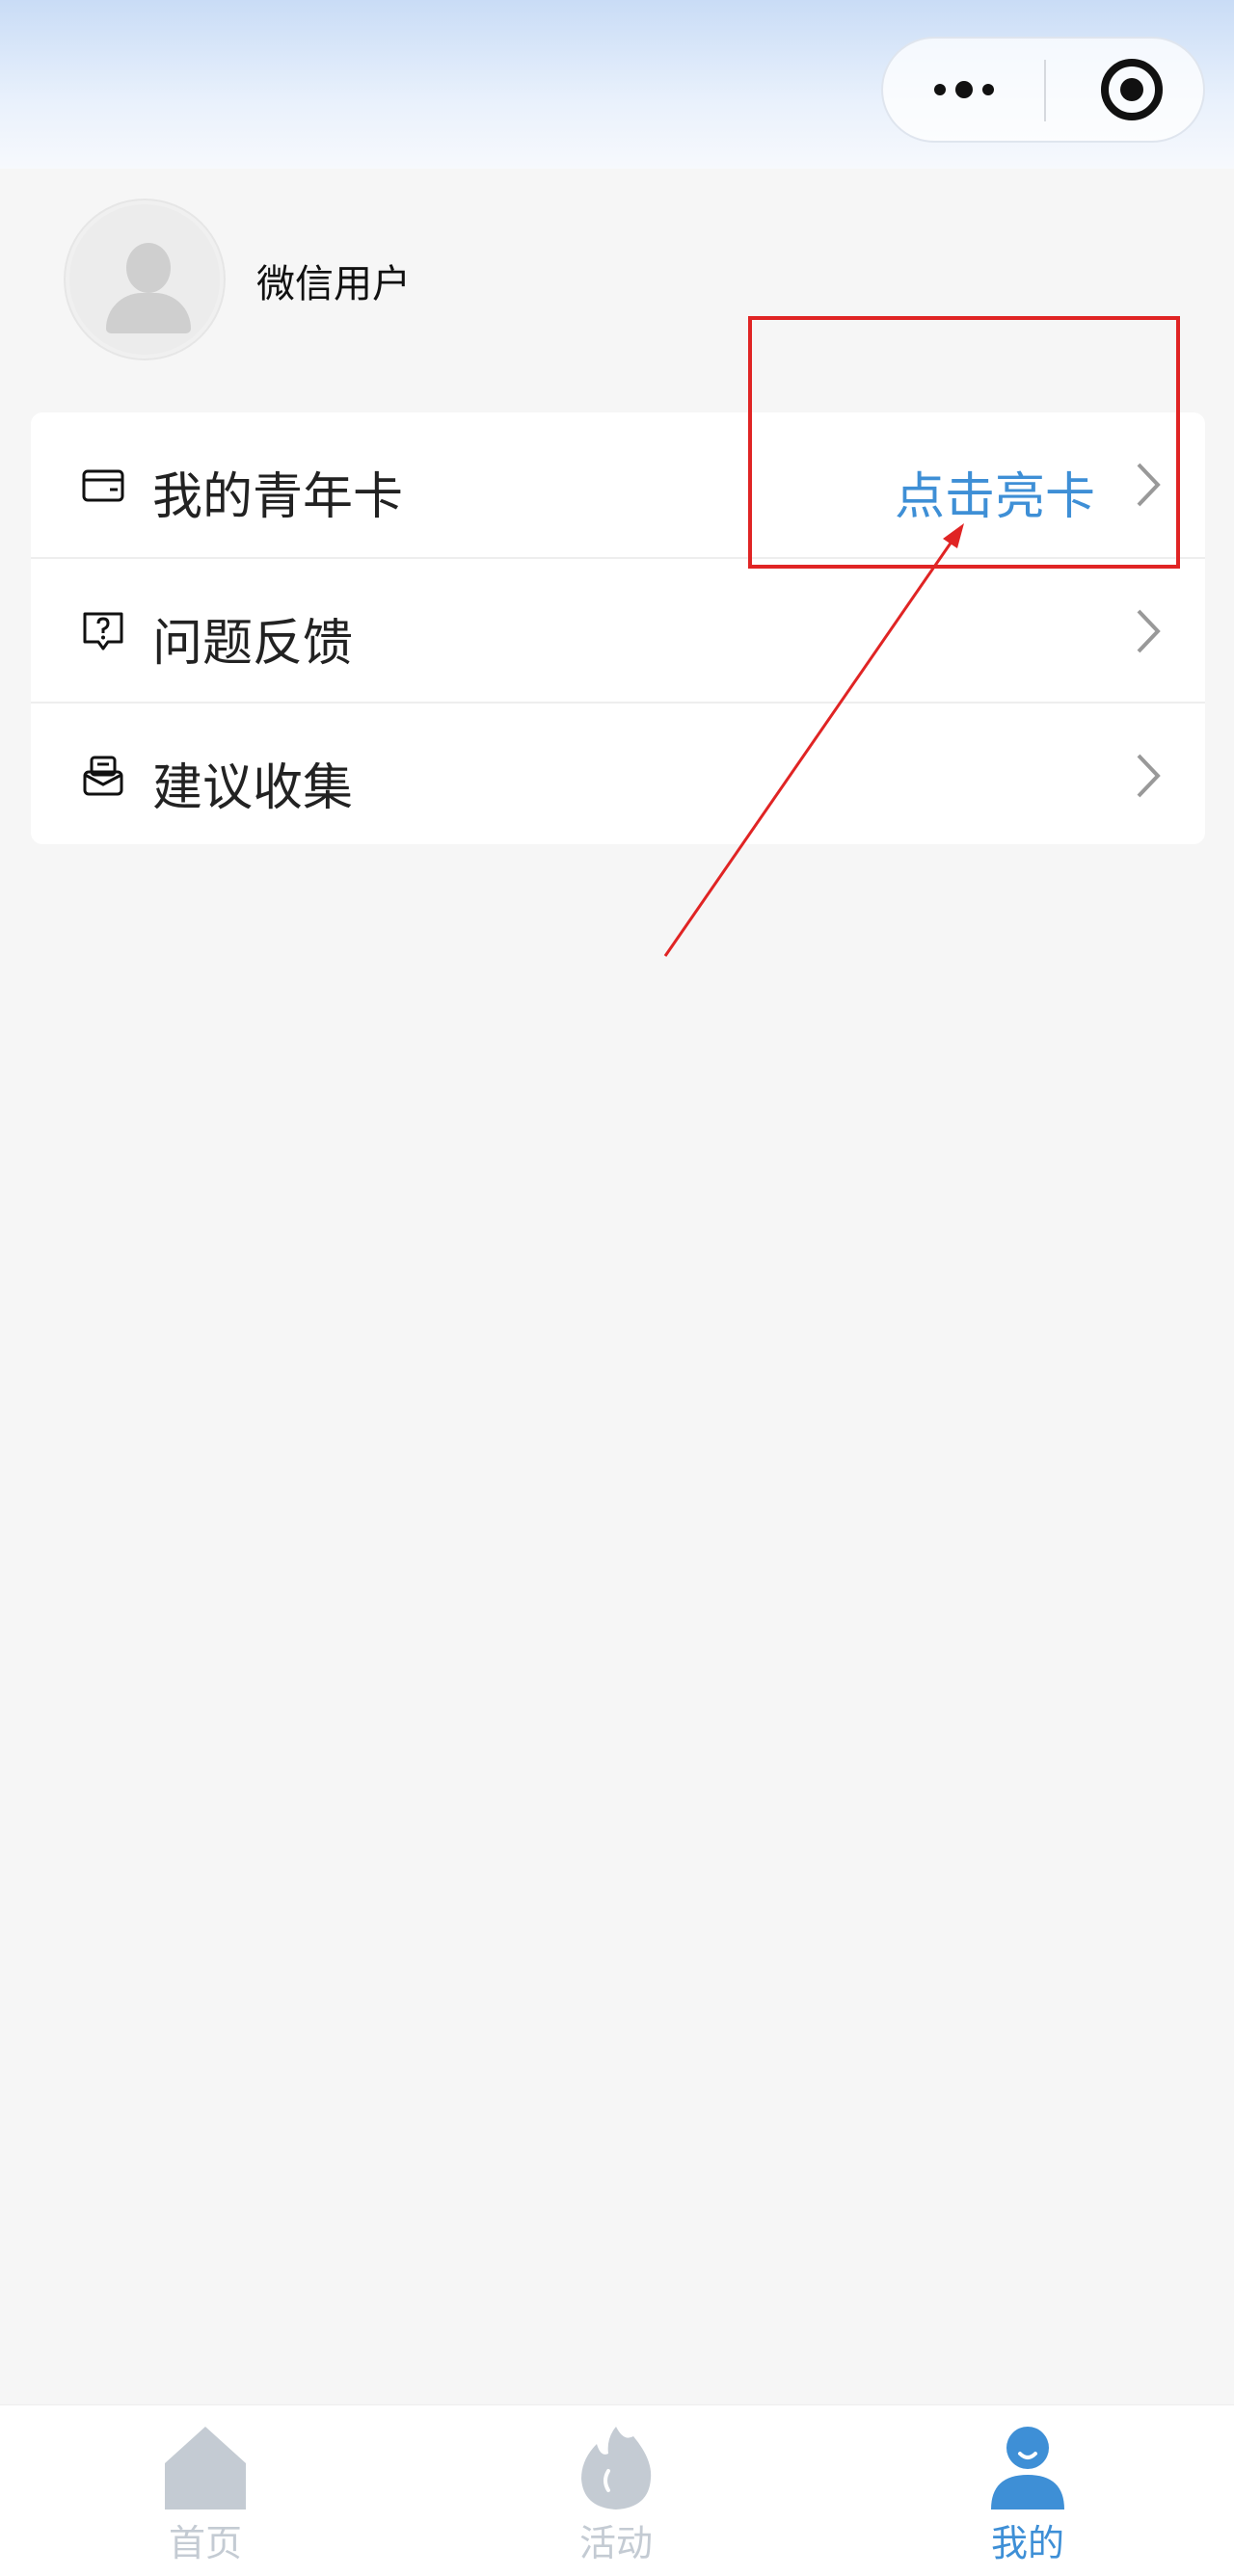 This screenshot has height=2576, width=1234. I want to click on flame-icon, so click(616, 2468).